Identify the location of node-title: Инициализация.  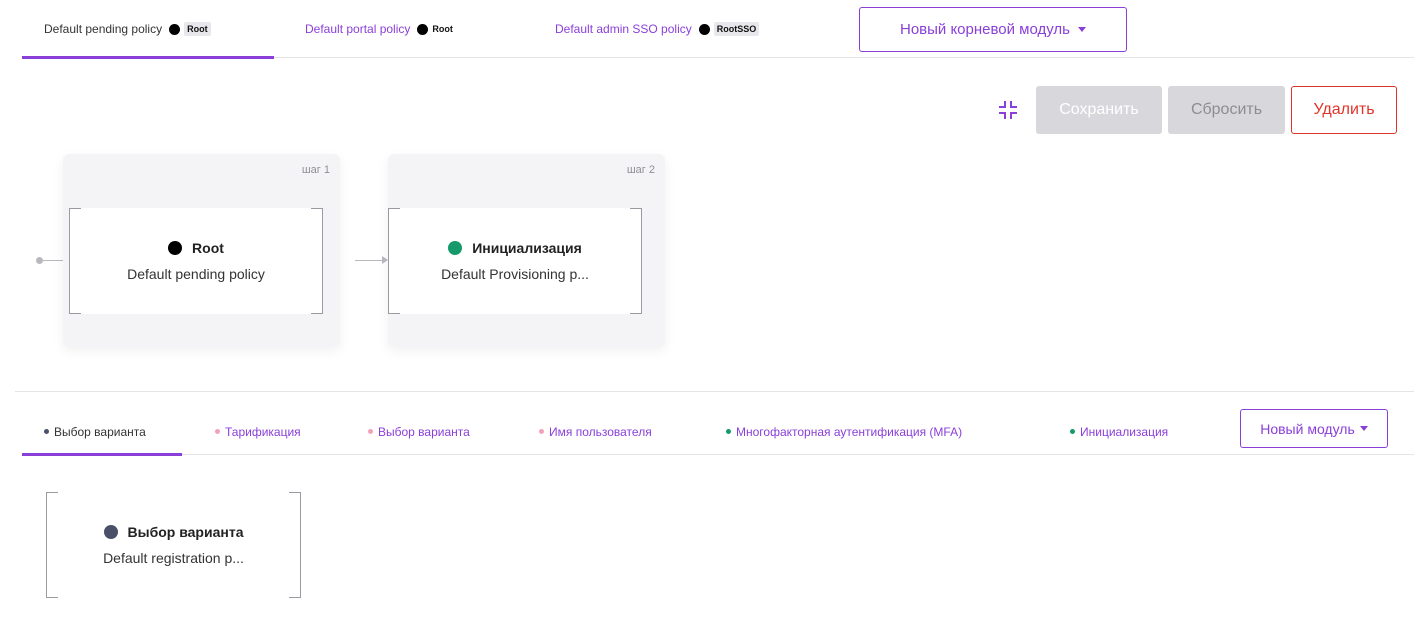
(515, 248).